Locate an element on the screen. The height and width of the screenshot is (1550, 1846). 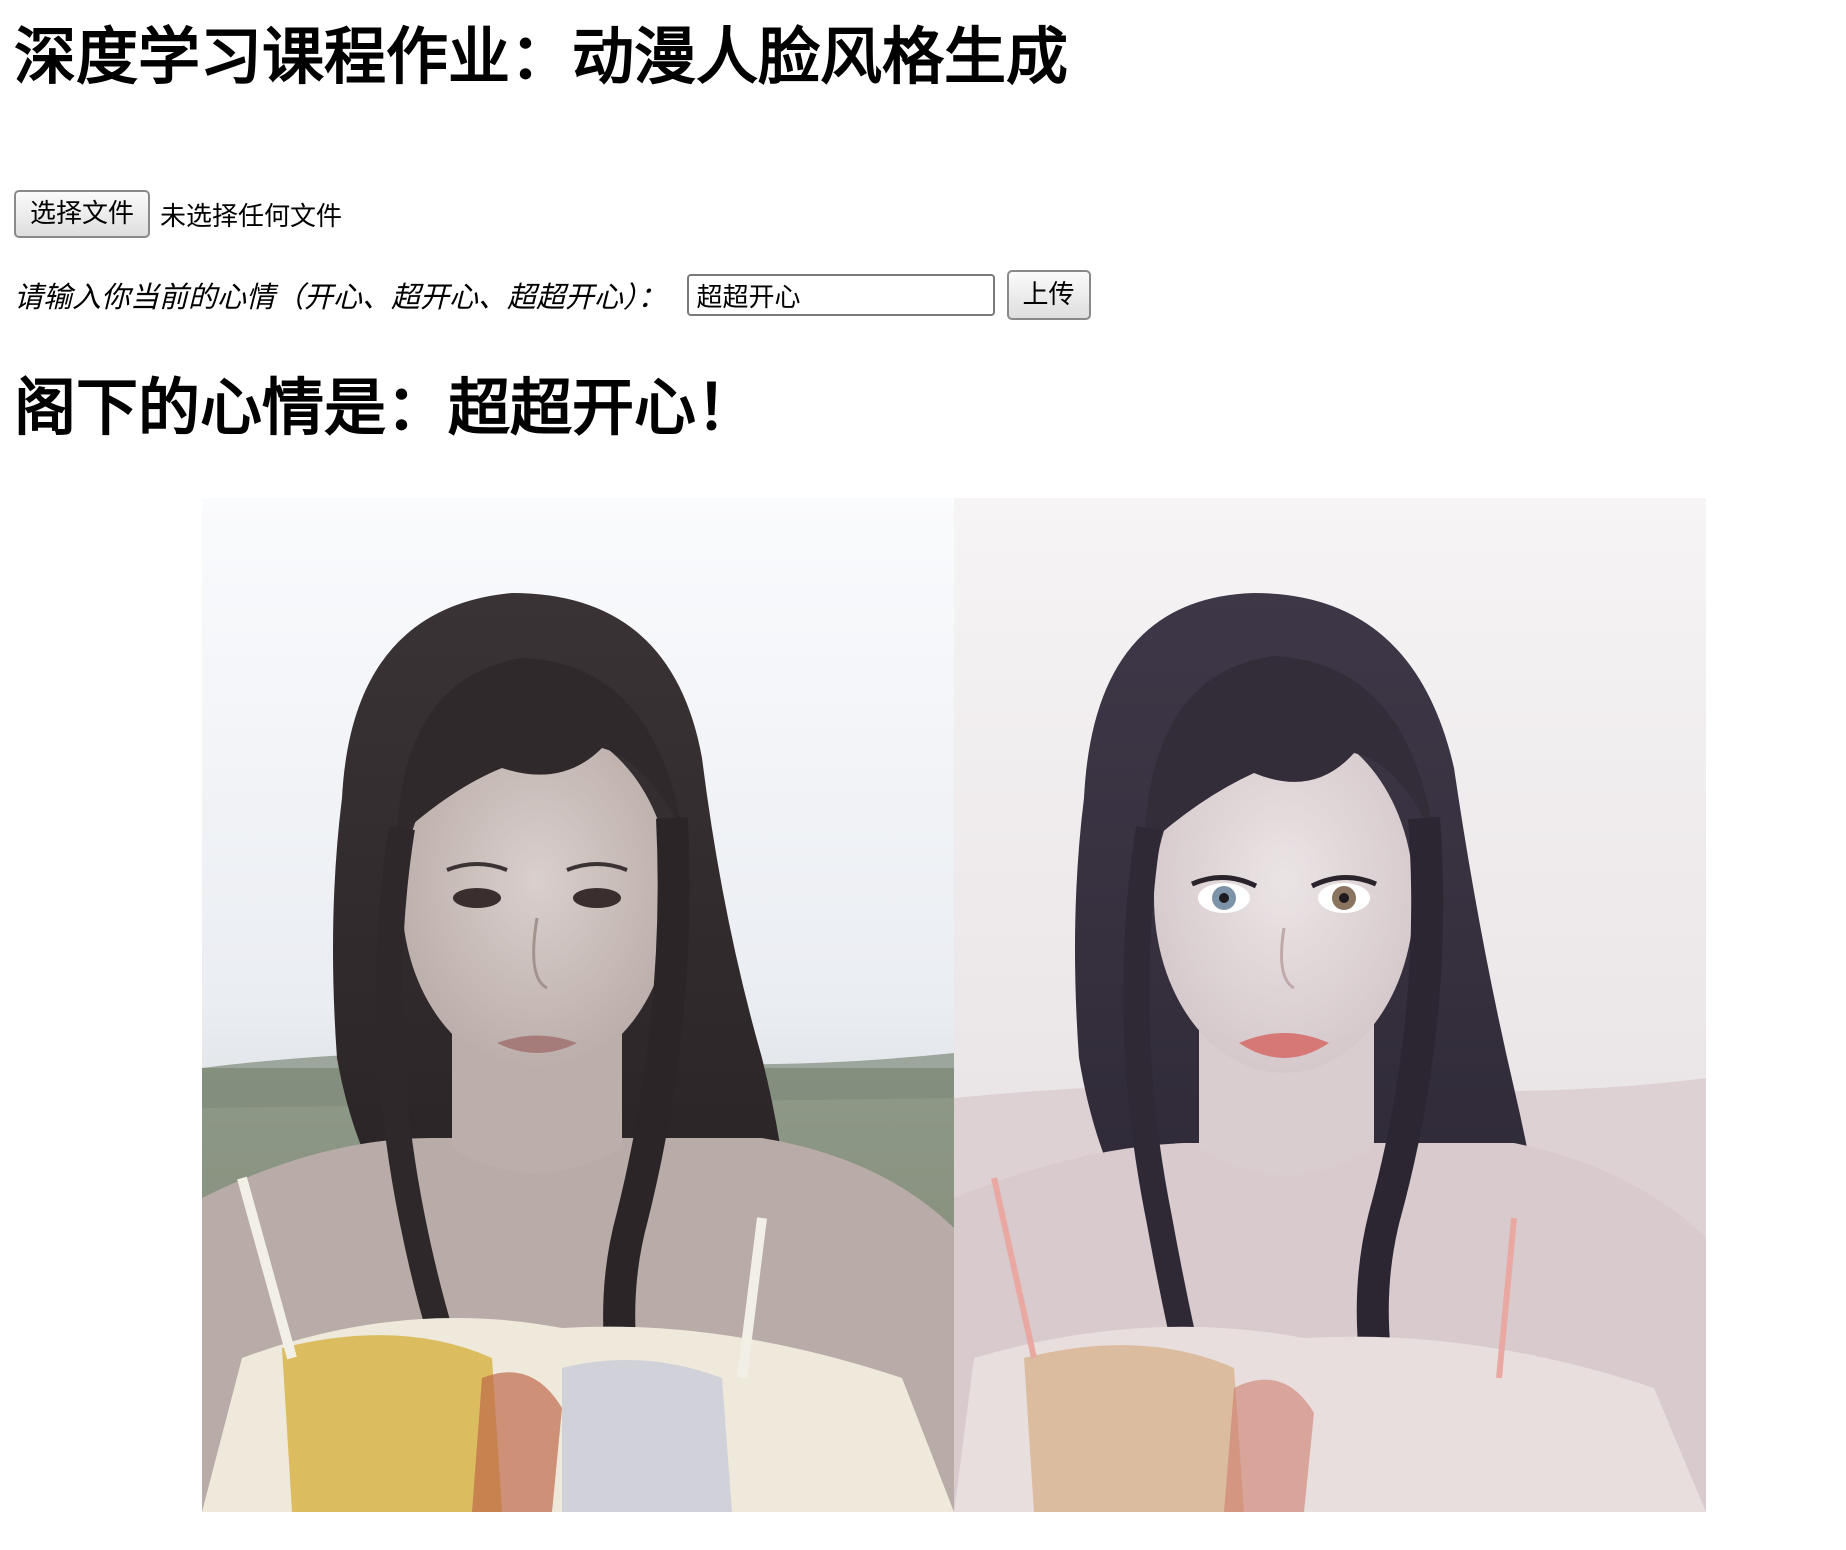
mood-result-heading: 阁下的心情是：超超开心！ is located at coordinates (386, 407).